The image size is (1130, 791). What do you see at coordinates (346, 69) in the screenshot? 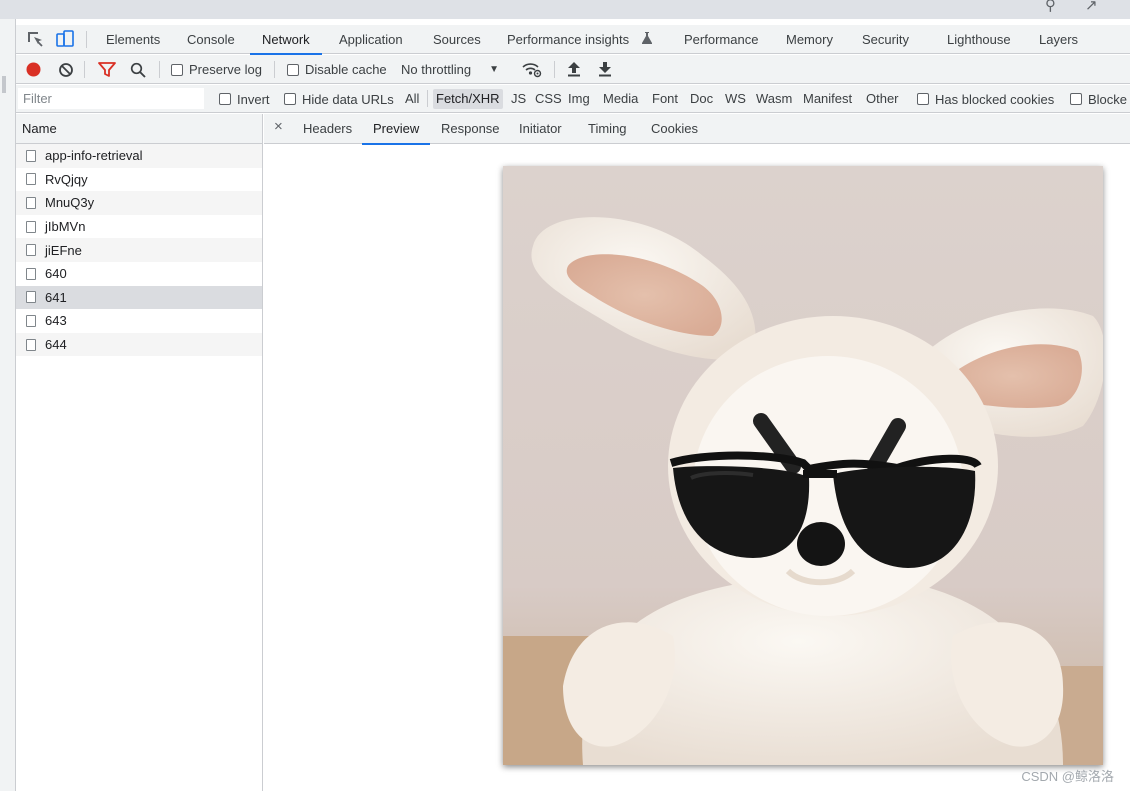
I see `disable-cache-label: Disable cache` at bounding box center [346, 69].